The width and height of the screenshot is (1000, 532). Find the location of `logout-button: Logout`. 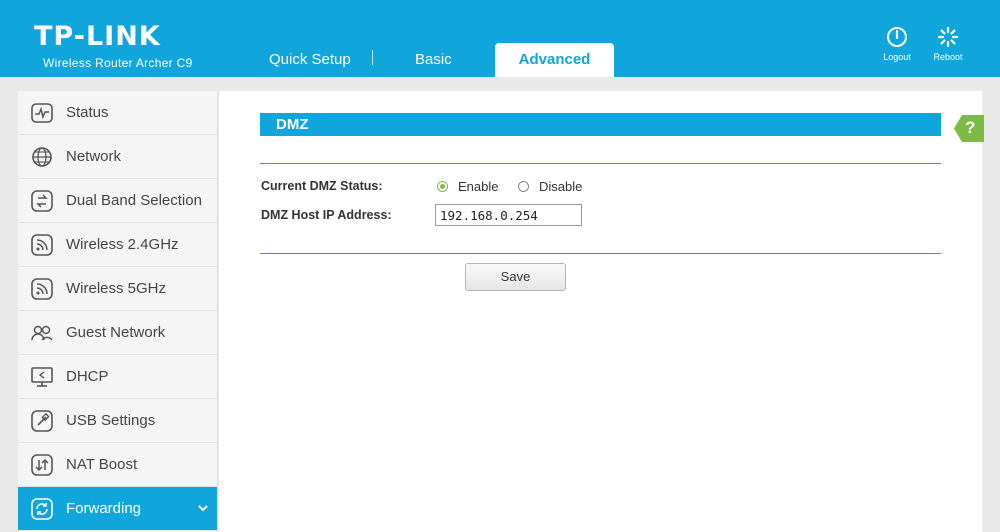

logout-button: Logout is located at coordinates (897, 44).